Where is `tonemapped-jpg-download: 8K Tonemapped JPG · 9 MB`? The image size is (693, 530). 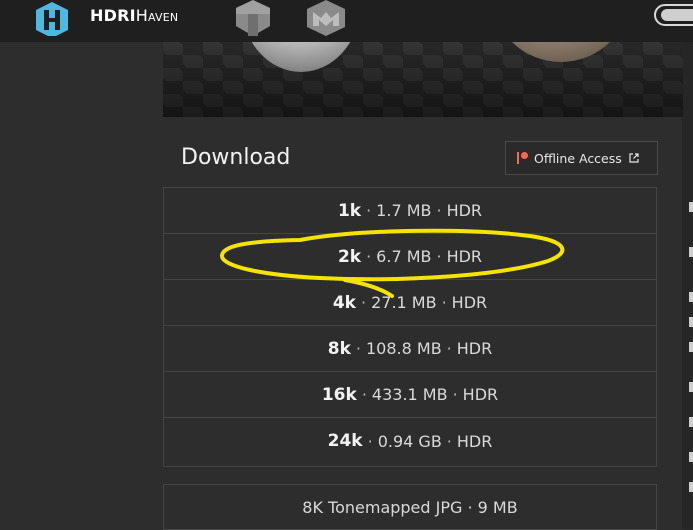 tonemapped-jpg-download: 8K Tonemapped JPG · 9 MB is located at coordinates (410, 507).